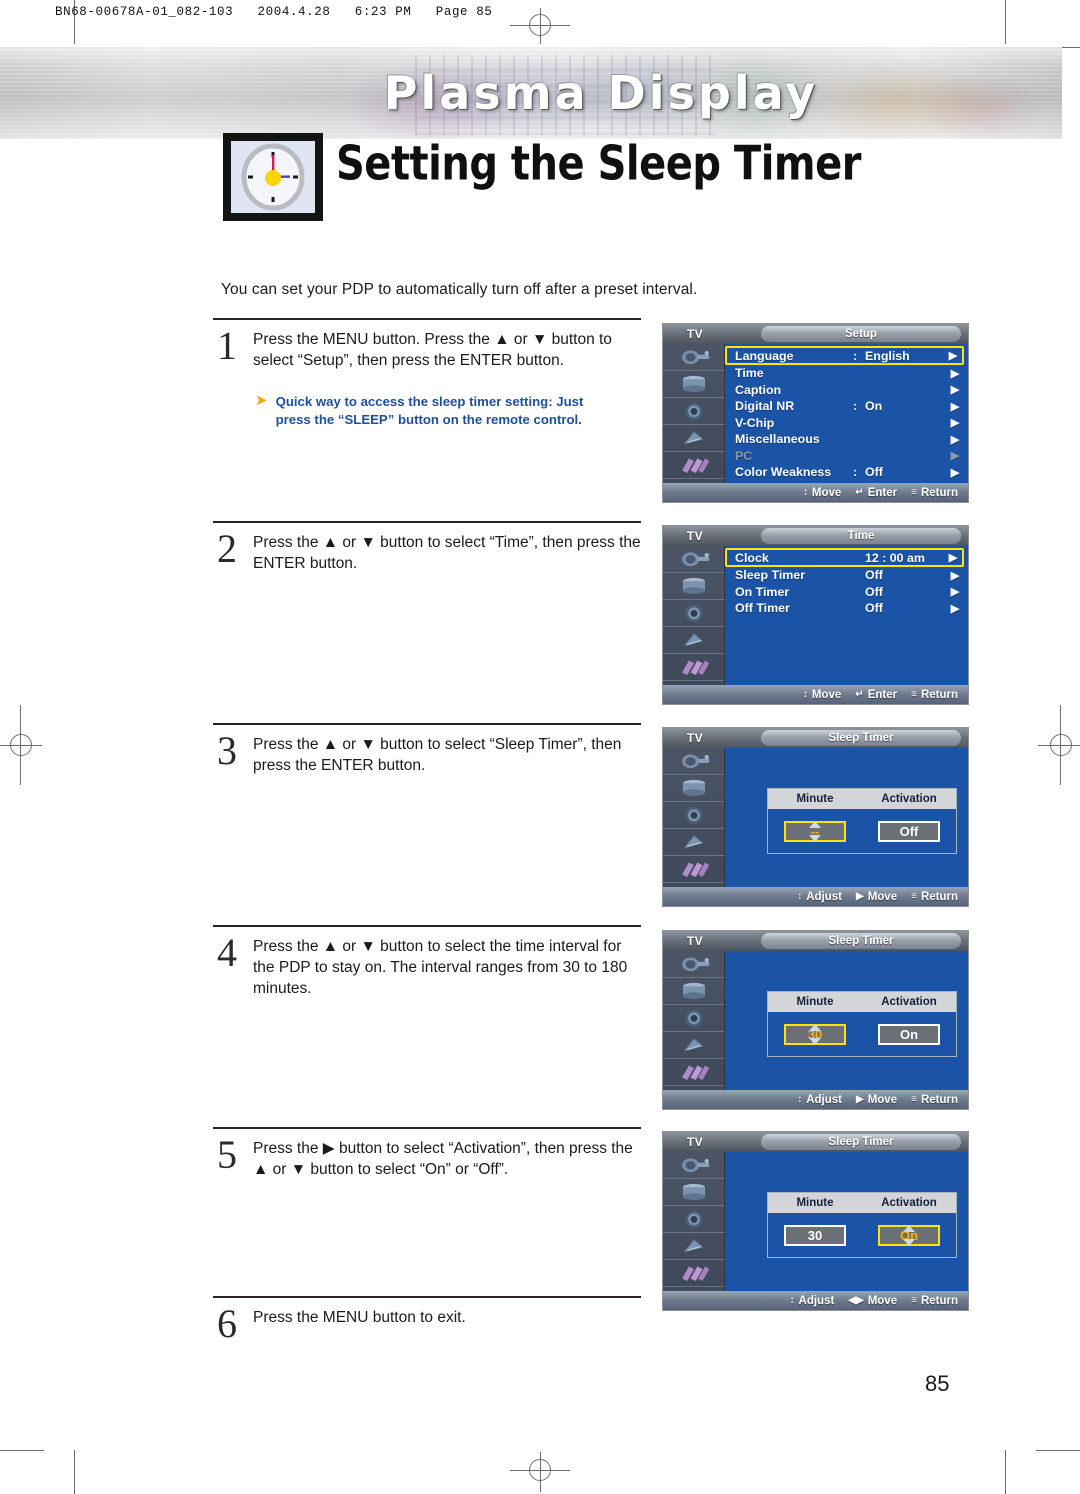  Describe the element at coordinates (939, 896) in the screenshot. I see `osd-footer-label: Return` at that location.